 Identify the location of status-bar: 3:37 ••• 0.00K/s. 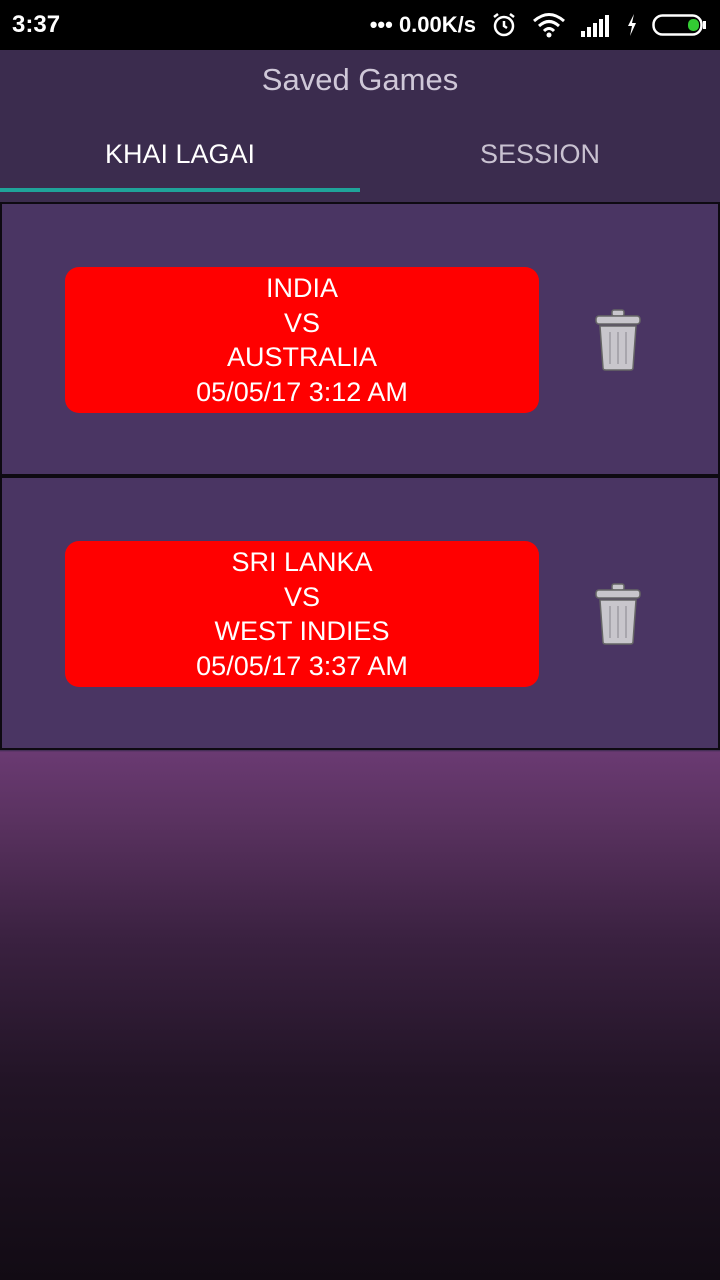
(360, 25).